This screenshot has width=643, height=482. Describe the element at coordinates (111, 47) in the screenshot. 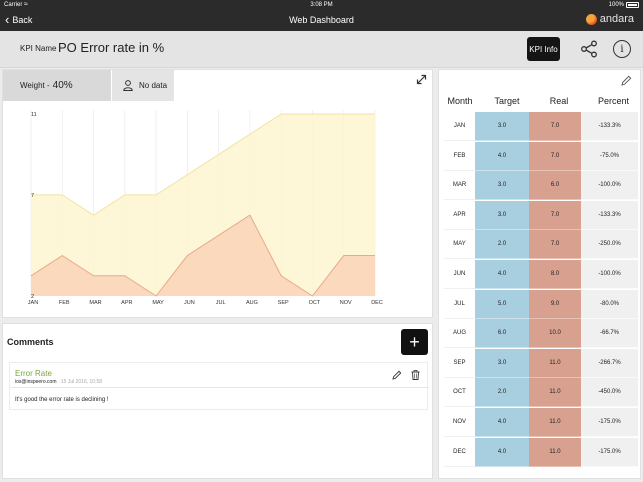

I see `kpi-name: PO Error rate in %` at that location.